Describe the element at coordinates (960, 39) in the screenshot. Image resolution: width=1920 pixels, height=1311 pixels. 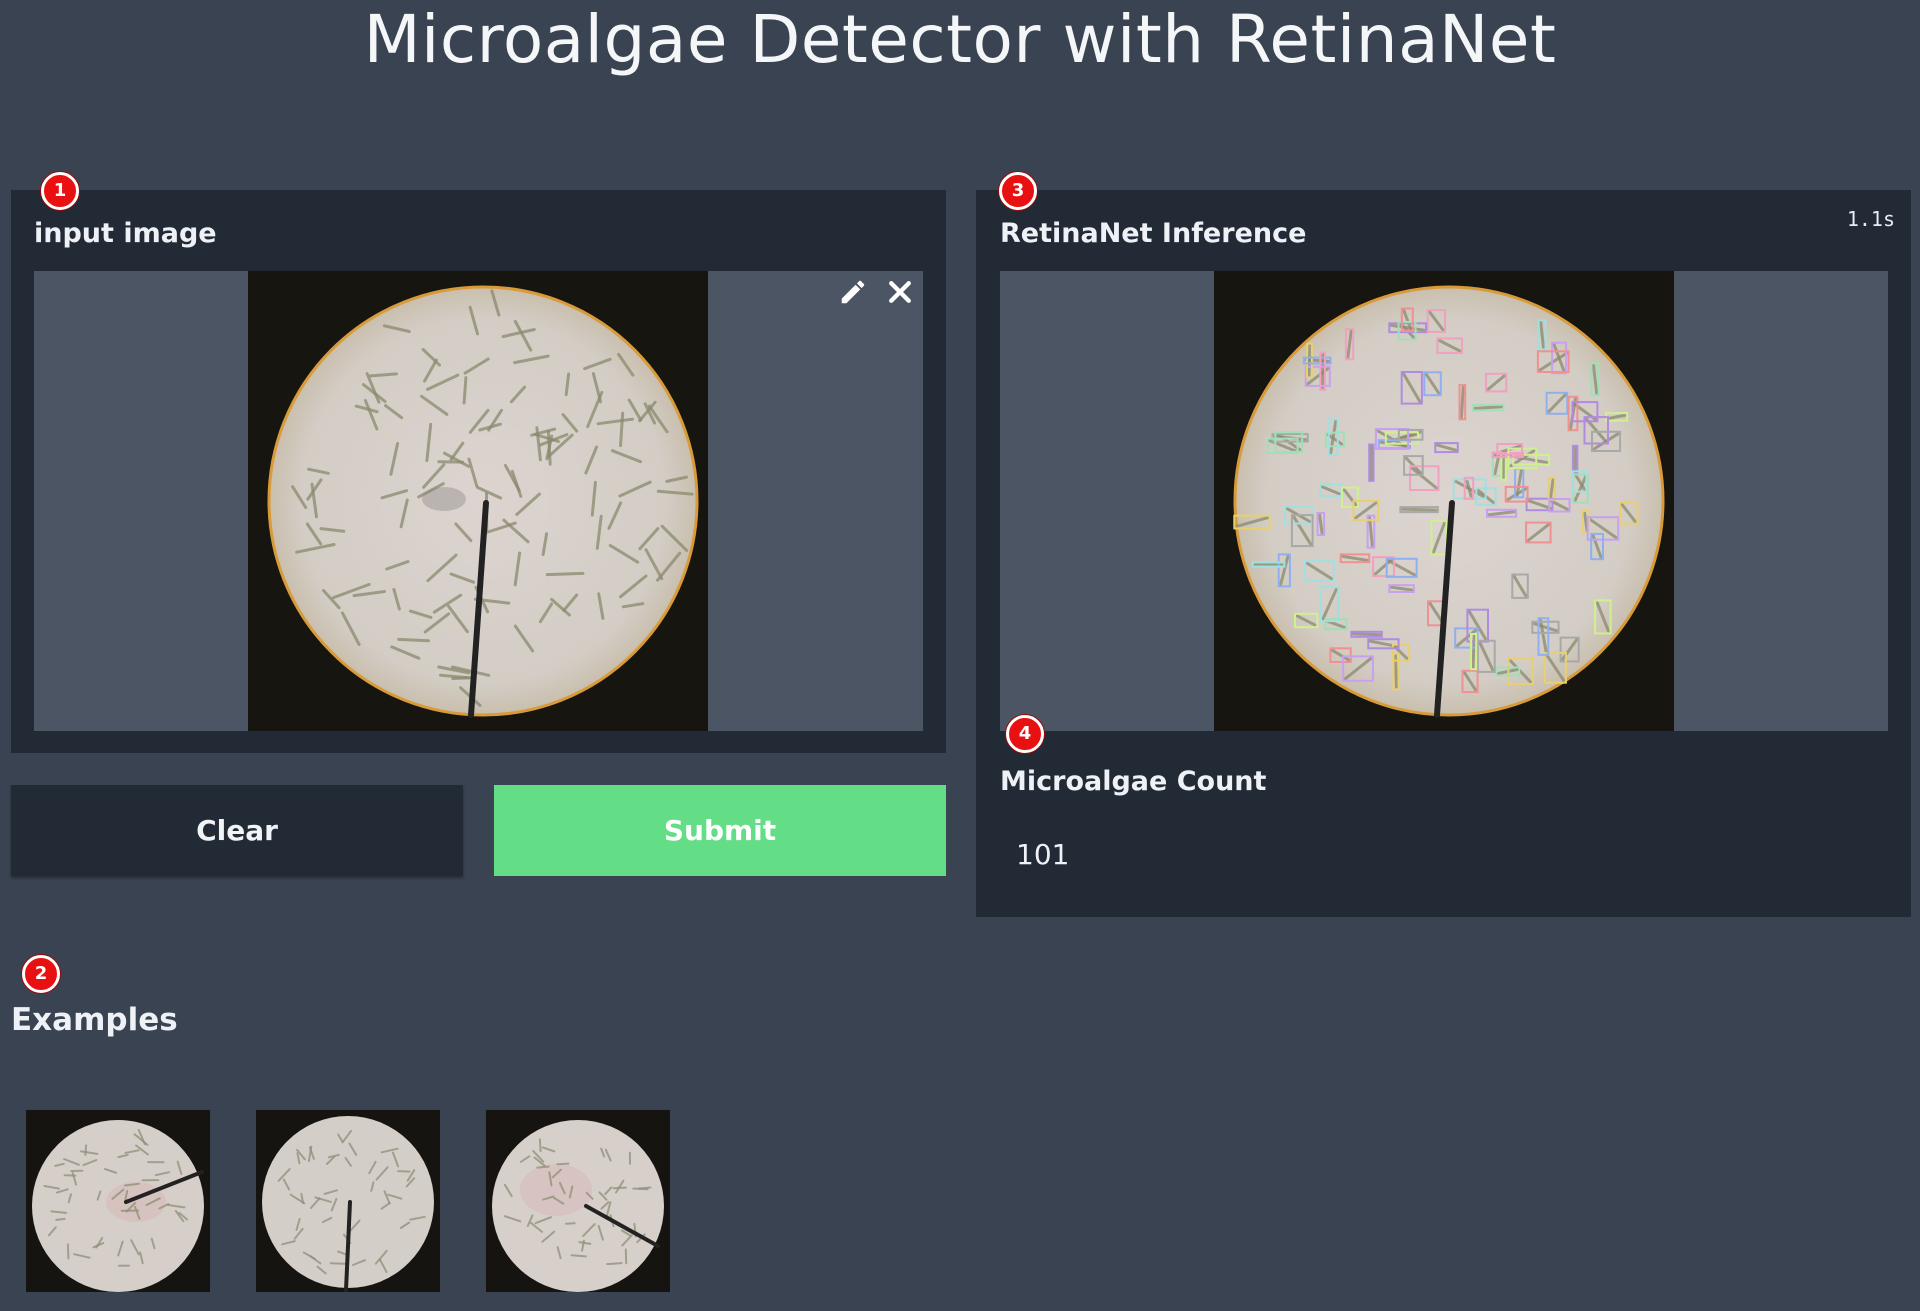
I see `page-title: Microalgae Detector with RetinaNet` at that location.